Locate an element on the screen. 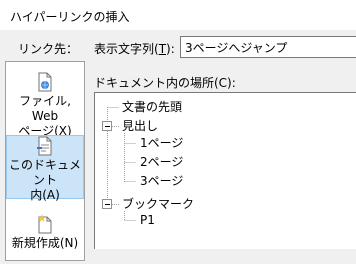 The height and width of the screenshot is (264, 356). tree-node-top-of-document: 文書の先頭 is located at coordinates (152, 107).